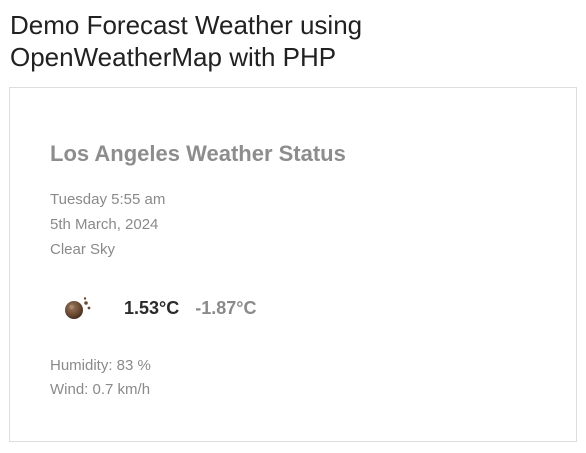 The height and width of the screenshot is (453, 586). What do you see at coordinates (104, 224) in the screenshot?
I see `weather-date: 5th March, 2024` at bounding box center [104, 224].